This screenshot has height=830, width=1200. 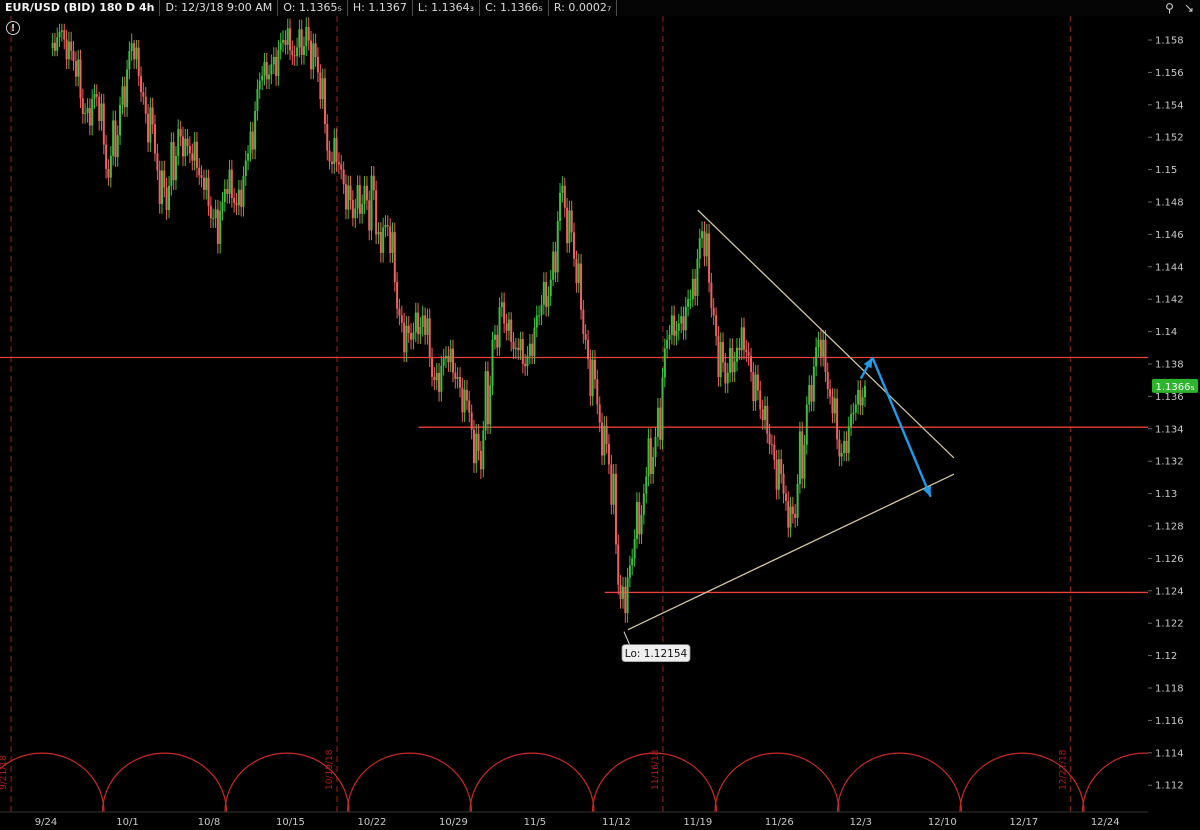 I want to click on y-tick-label: 1.118, so click(x=1169, y=689).